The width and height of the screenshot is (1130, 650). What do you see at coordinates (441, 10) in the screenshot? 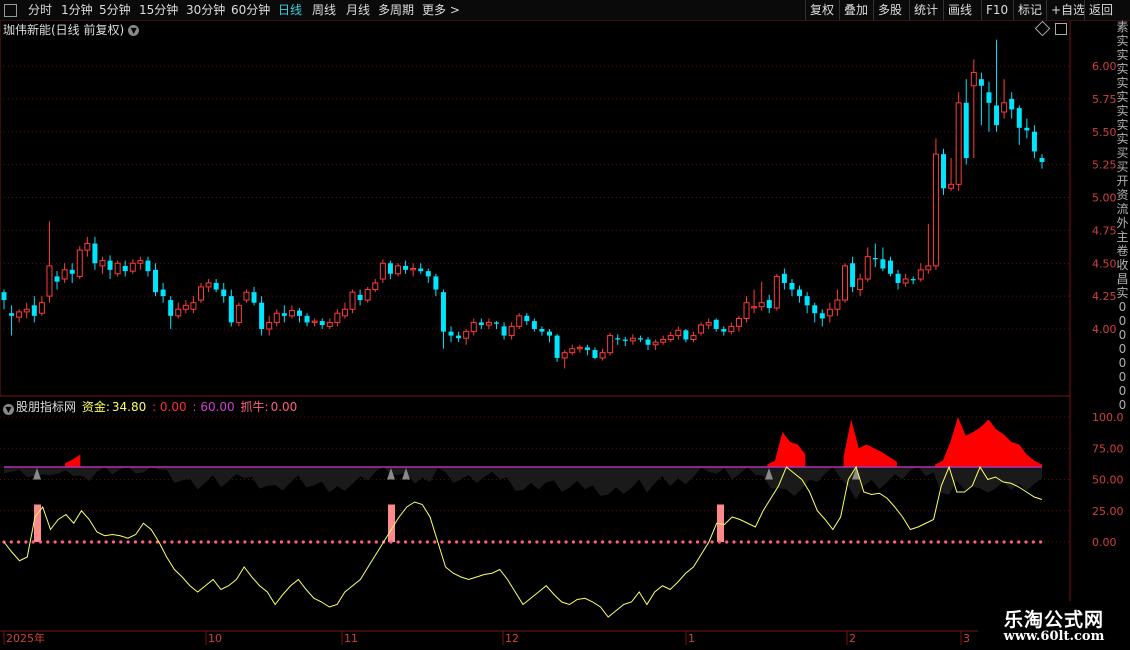
I see `period-10: 更多 >` at bounding box center [441, 10].